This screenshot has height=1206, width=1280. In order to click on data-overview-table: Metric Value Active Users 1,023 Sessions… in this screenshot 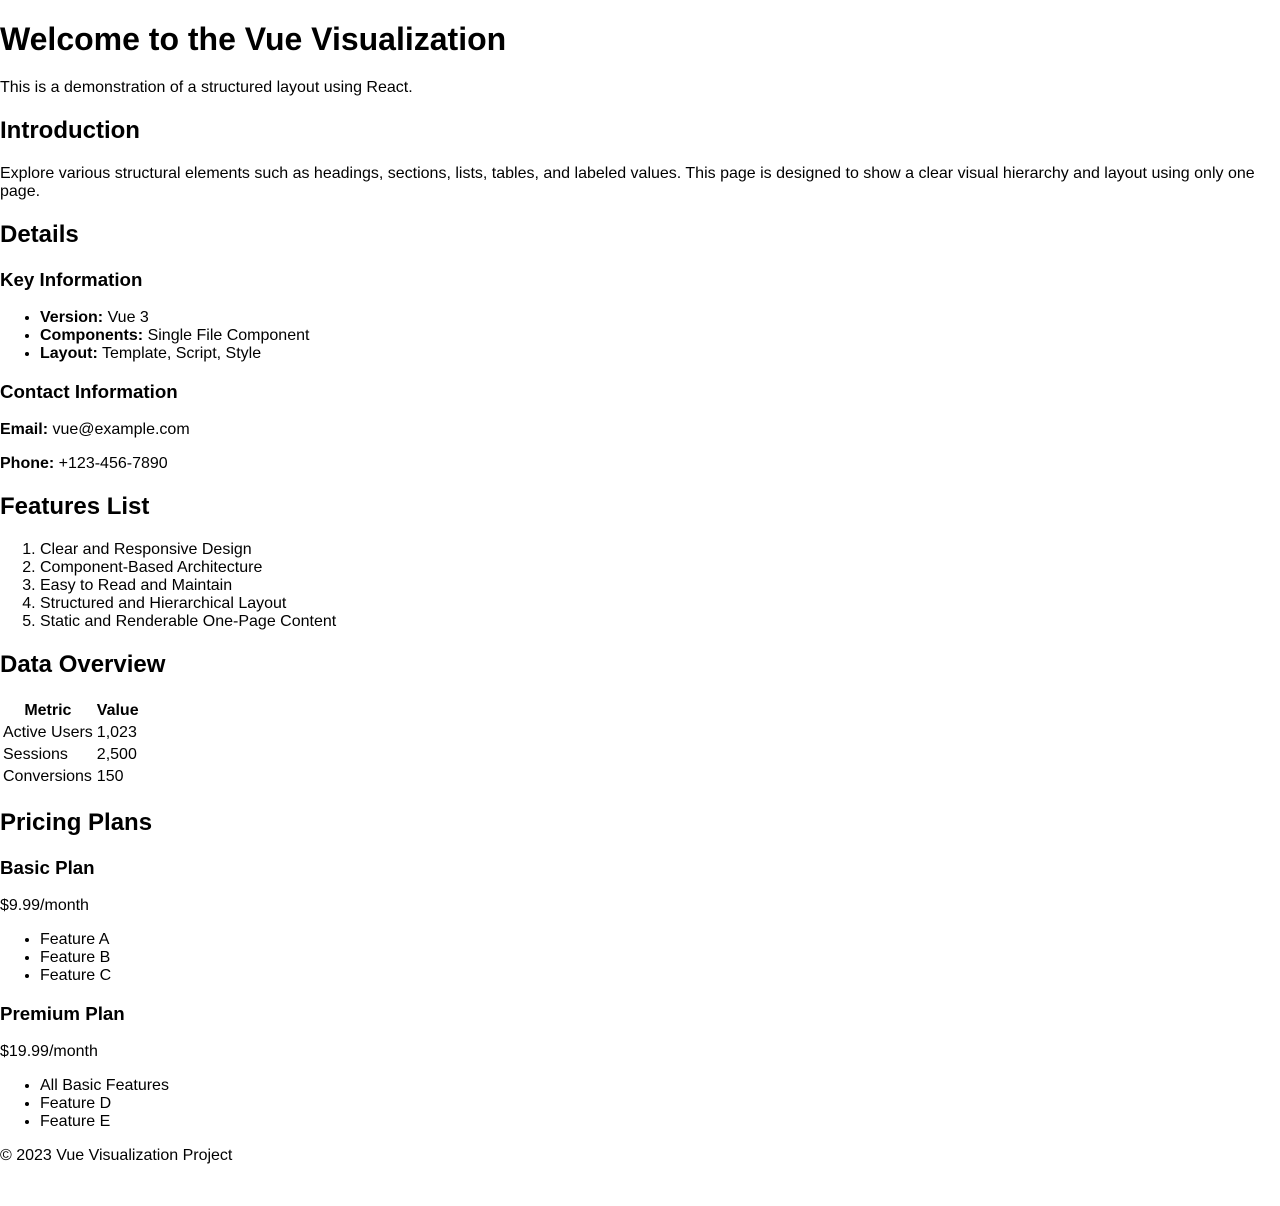, I will do `click(71, 744)`.